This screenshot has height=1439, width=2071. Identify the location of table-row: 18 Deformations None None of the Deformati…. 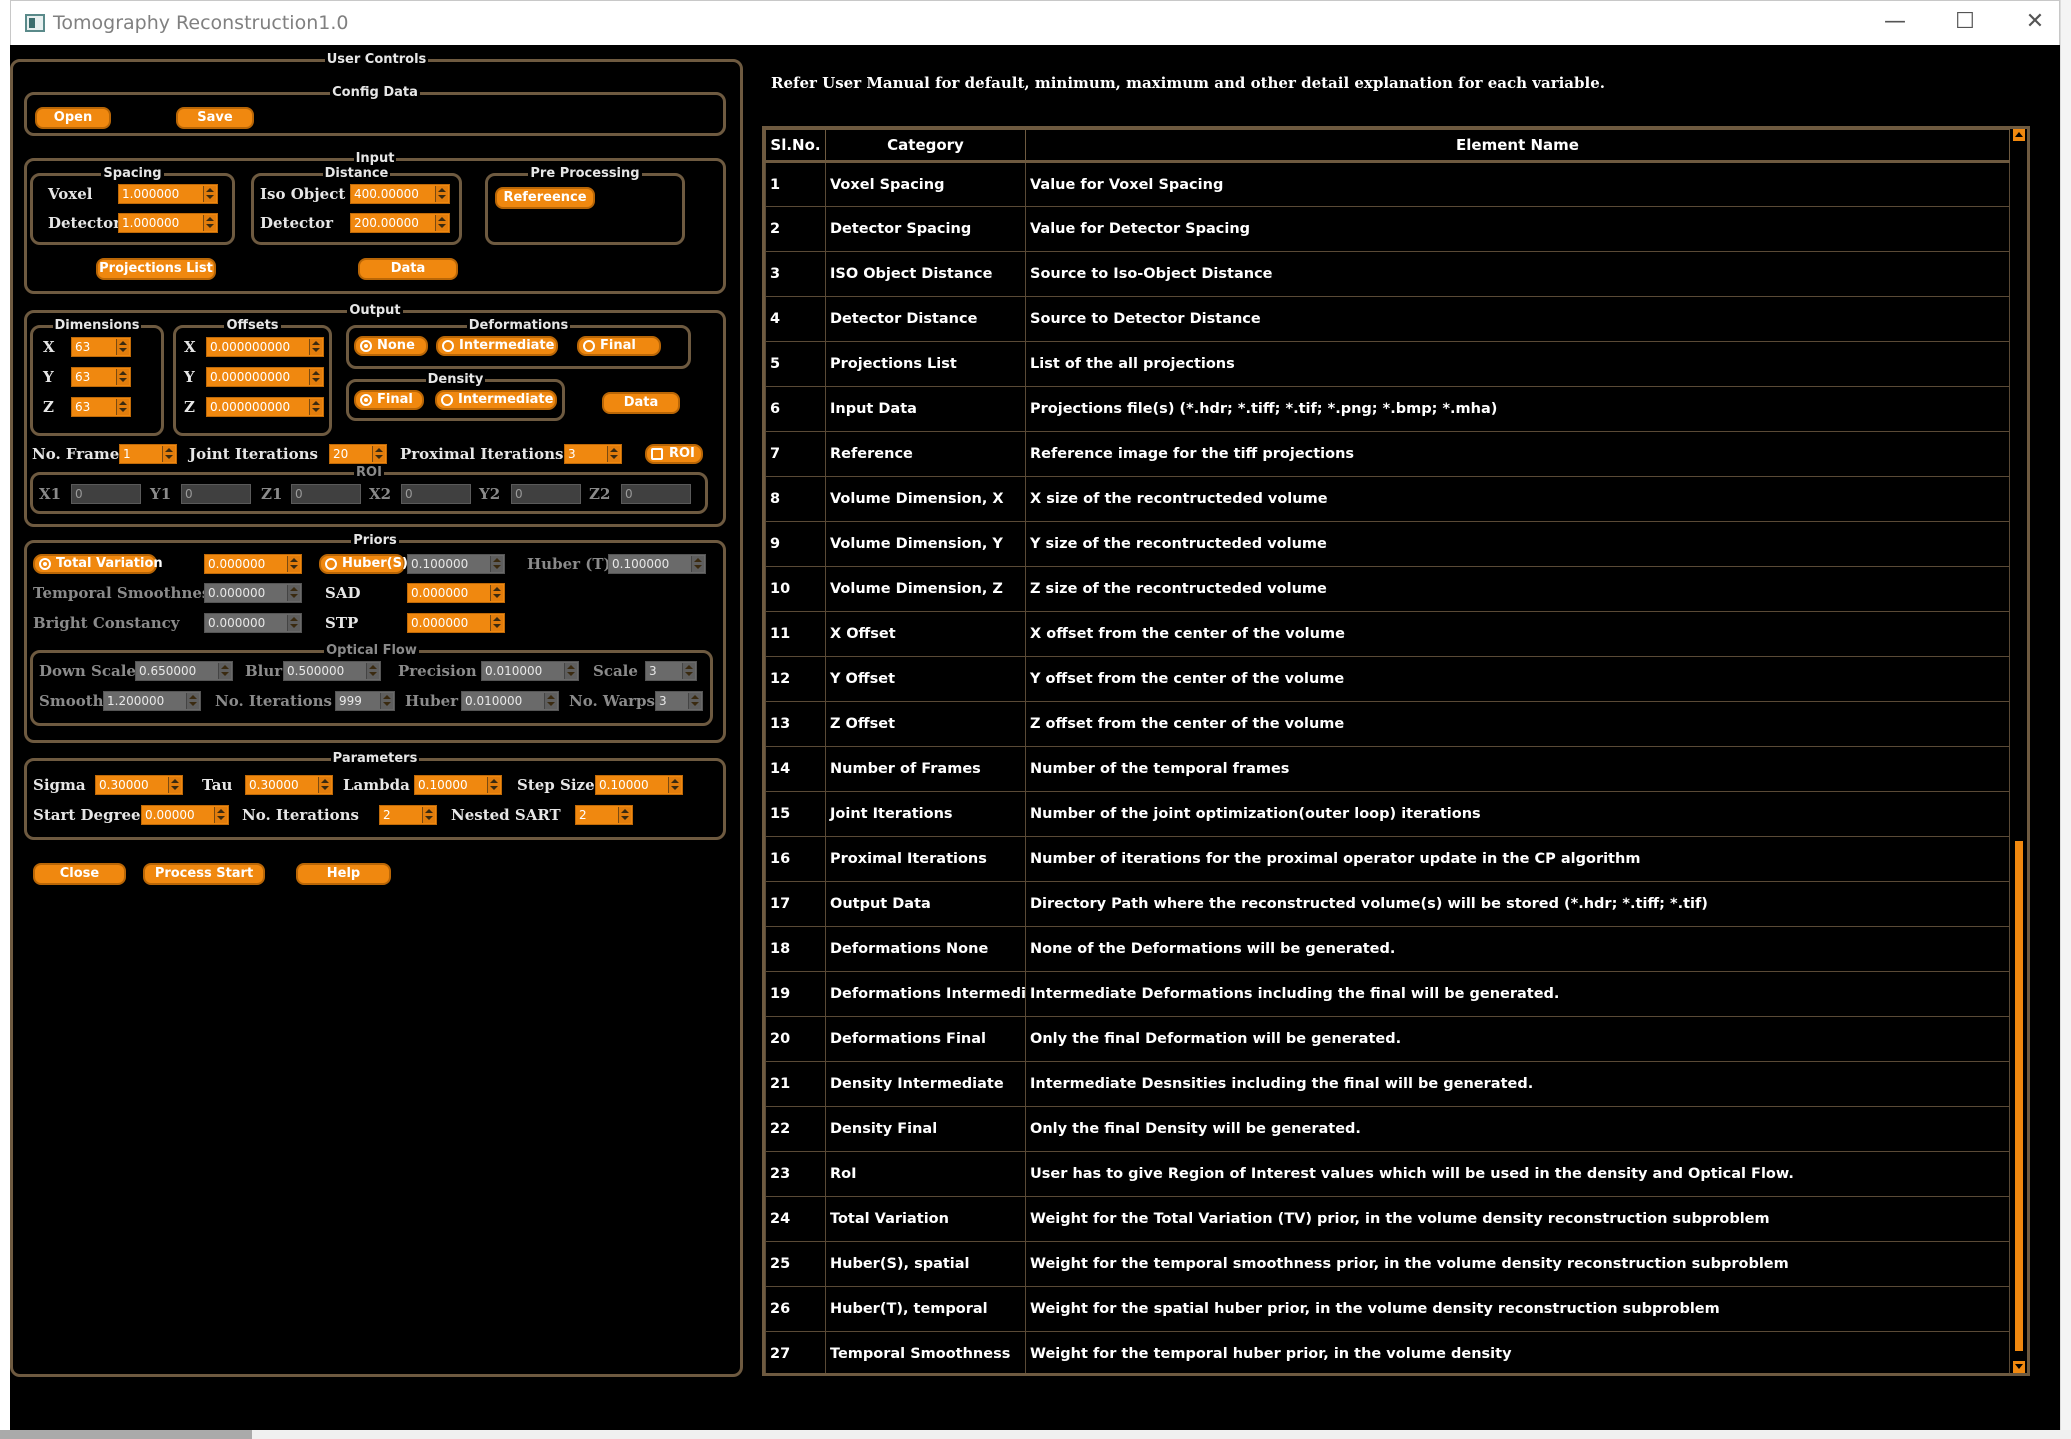
(1387, 949).